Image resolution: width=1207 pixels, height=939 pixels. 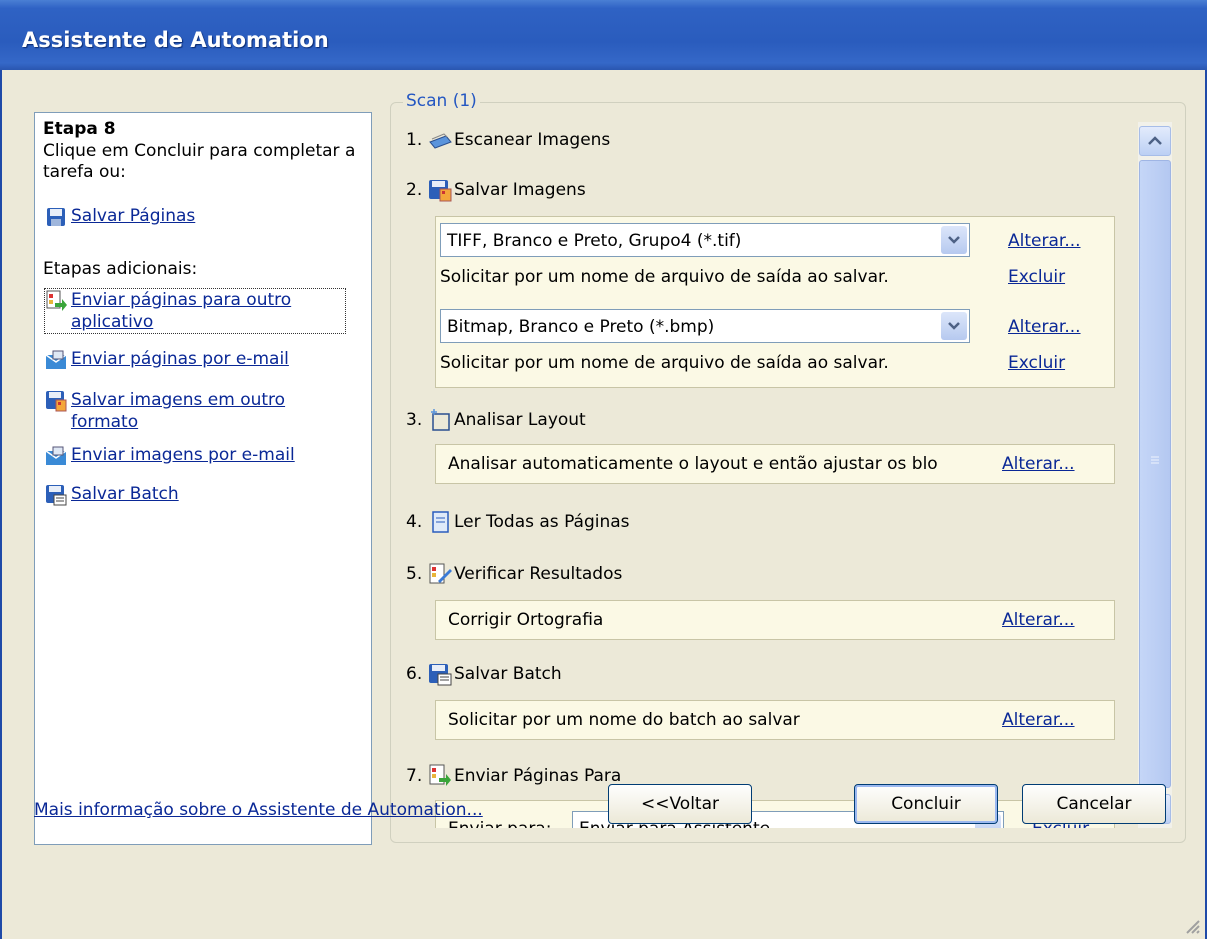 I want to click on step-analyze-layout: 3. Analisar Layout, so click(x=496, y=420).